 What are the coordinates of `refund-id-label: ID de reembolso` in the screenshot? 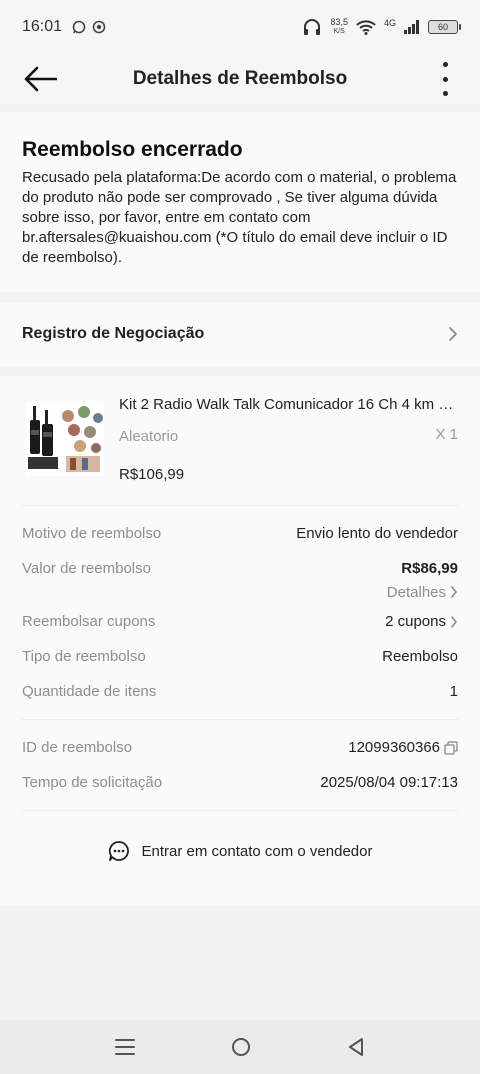 It's located at (77, 747).